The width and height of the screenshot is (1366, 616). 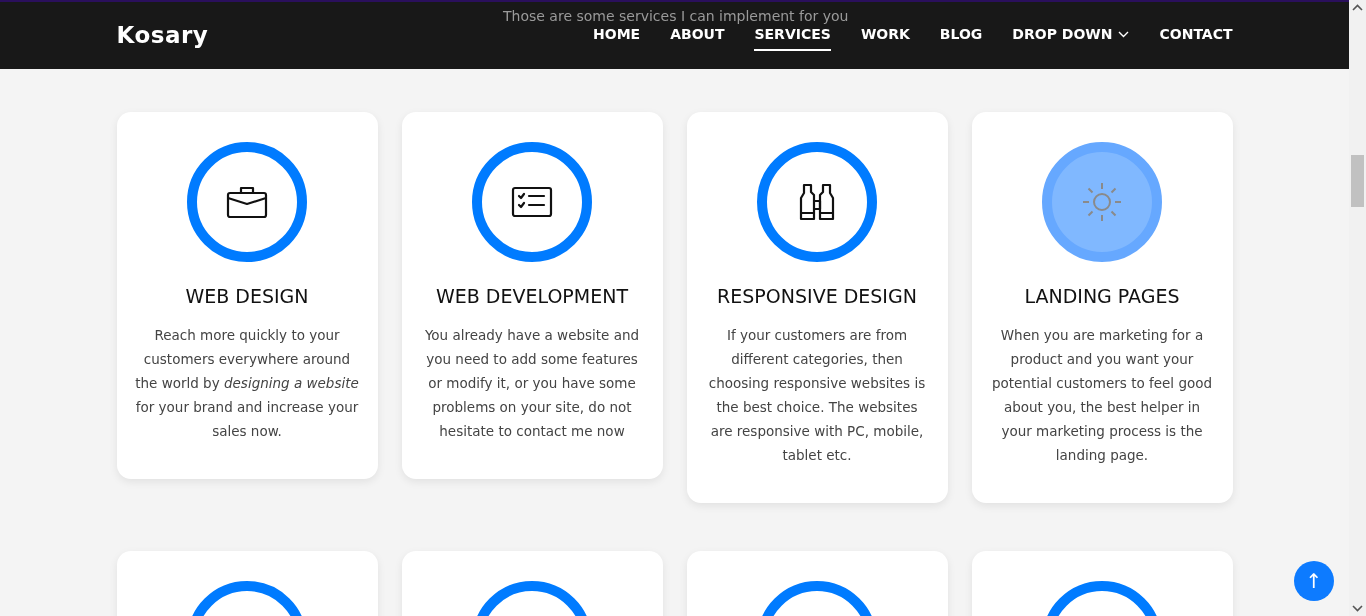 What do you see at coordinates (817, 202) in the screenshot?
I see `binoculars-icon` at bounding box center [817, 202].